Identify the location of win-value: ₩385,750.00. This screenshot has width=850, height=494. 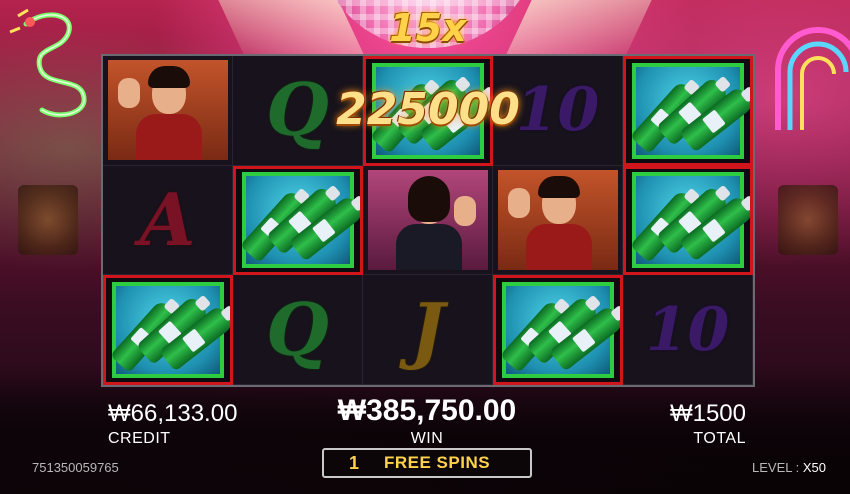
(427, 410).